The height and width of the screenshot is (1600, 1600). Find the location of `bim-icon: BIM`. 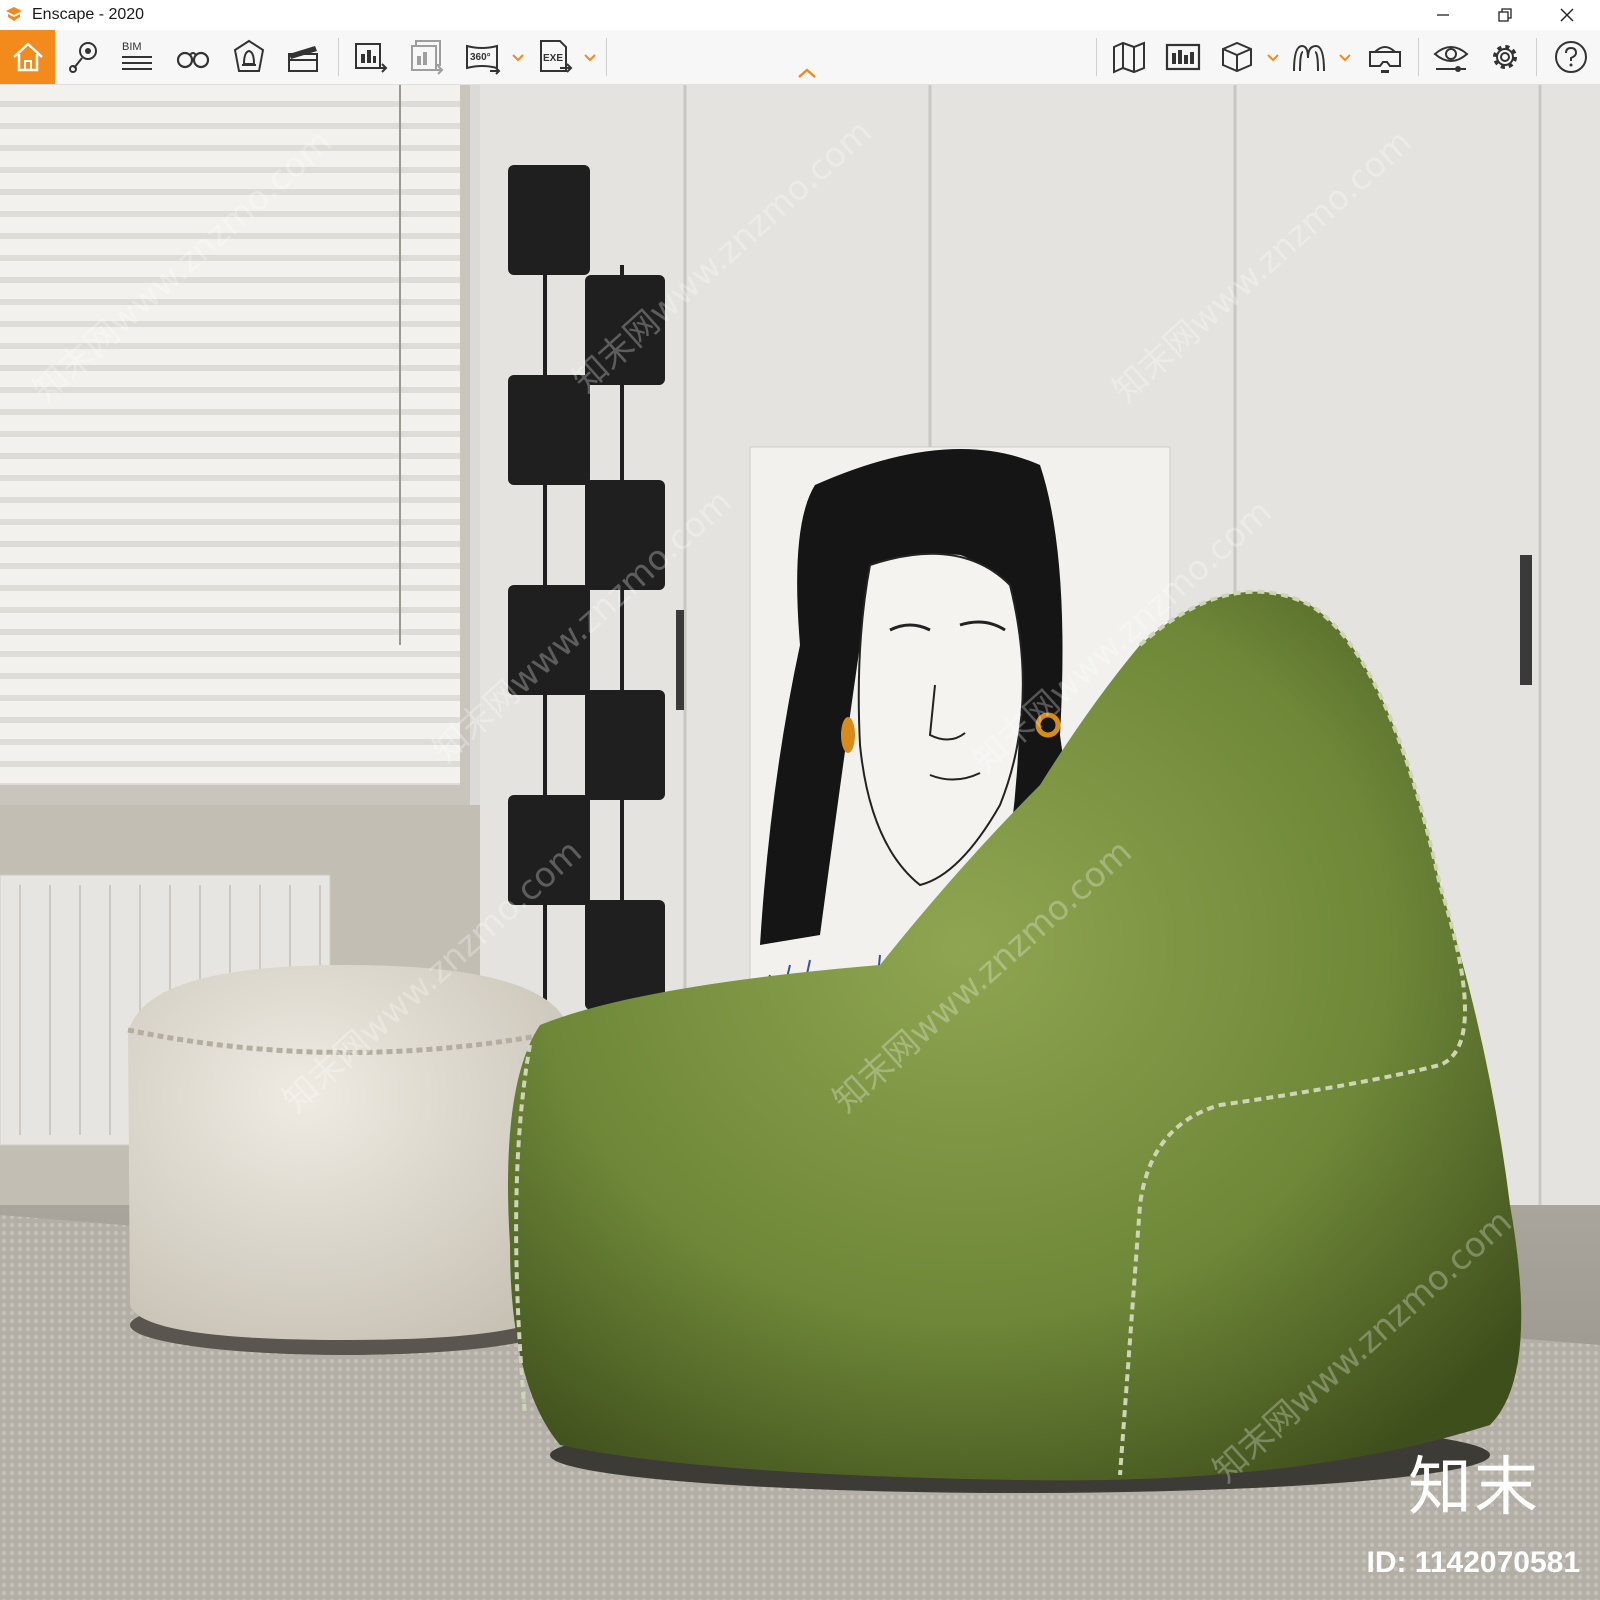

bim-icon: BIM is located at coordinates (137, 55).